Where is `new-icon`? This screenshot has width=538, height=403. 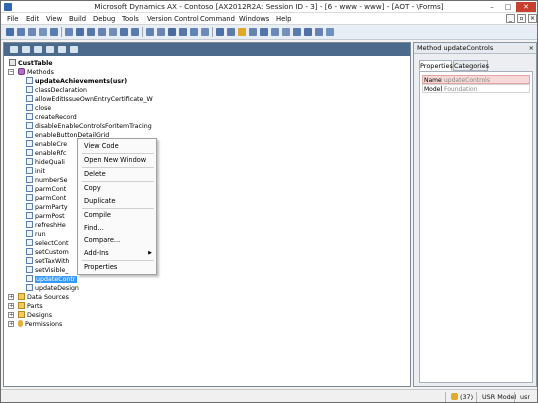
new-icon is located at coordinates (10, 32).